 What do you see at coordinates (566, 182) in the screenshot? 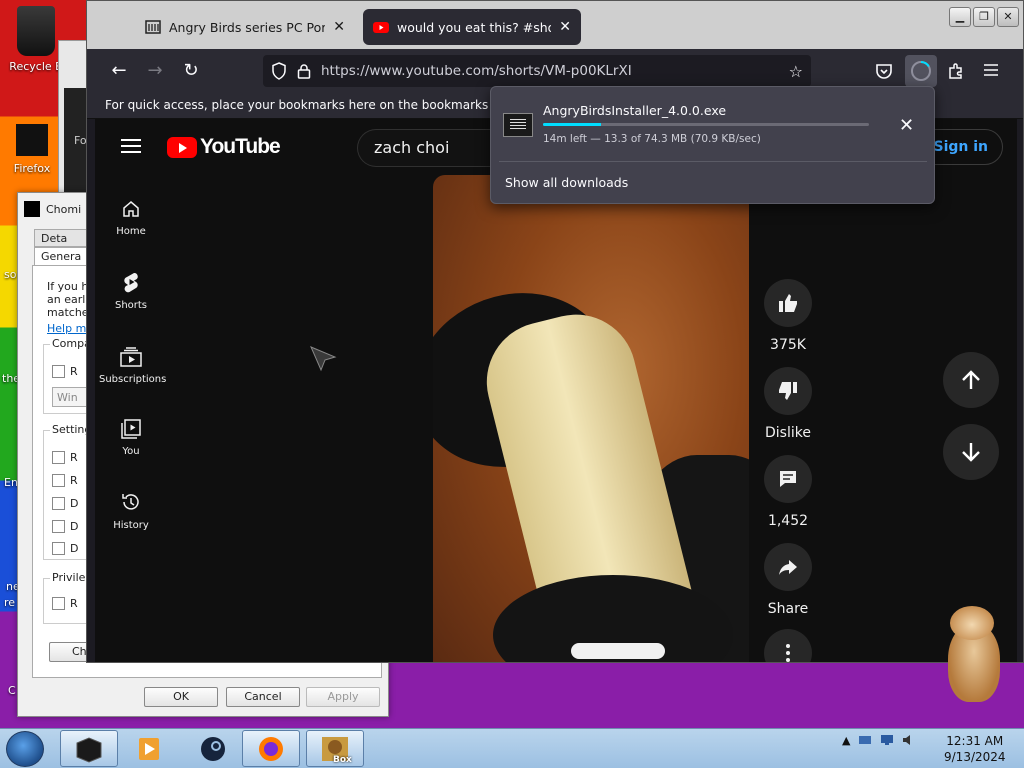
I see `show-all-downloads-button: Show all downloads` at bounding box center [566, 182].